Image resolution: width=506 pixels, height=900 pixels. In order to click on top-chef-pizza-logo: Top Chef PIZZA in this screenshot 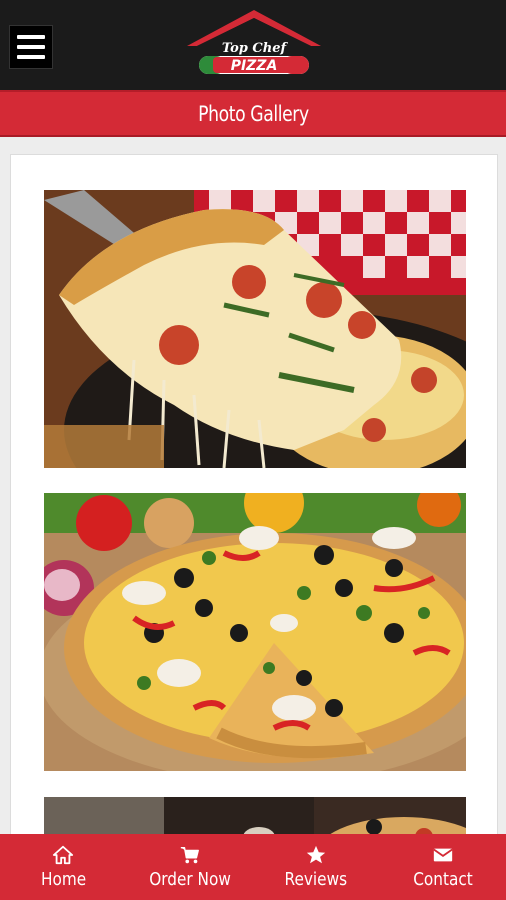, I will do `click(254, 42)`.